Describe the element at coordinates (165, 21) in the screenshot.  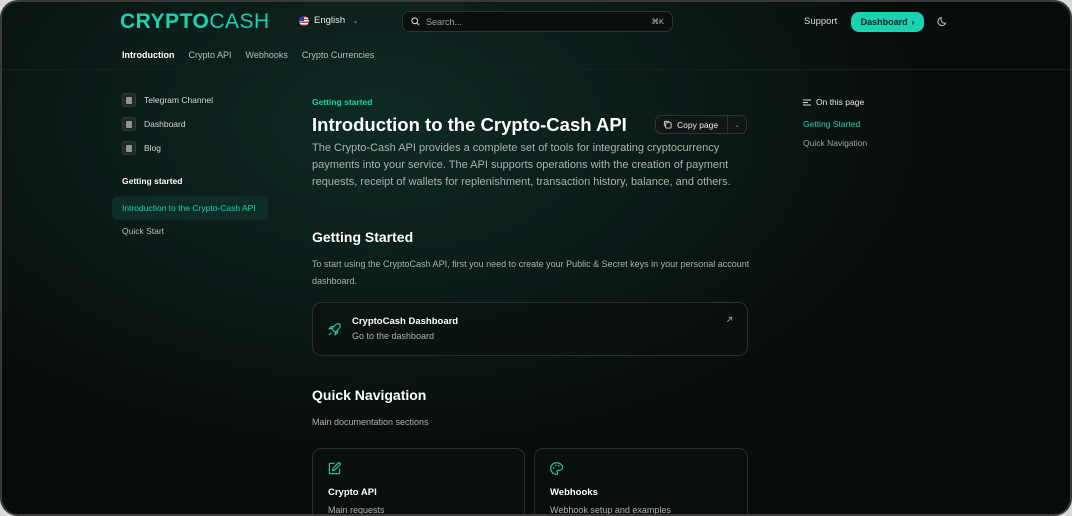
I see `logo-bold-text: CRYPTO` at that location.